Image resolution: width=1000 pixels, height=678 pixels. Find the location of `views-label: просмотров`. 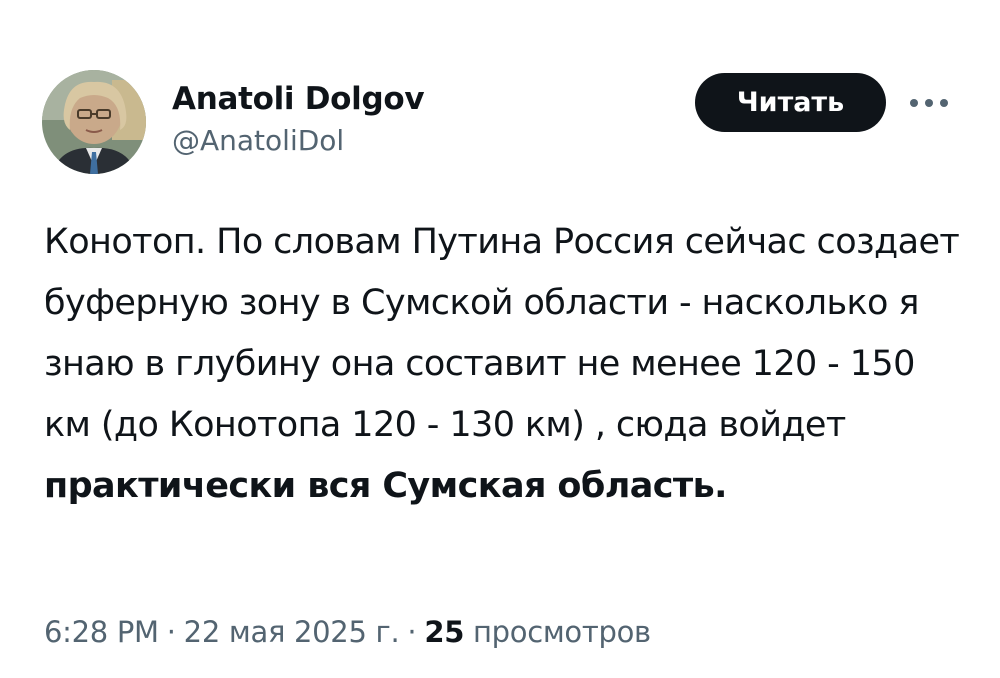

views-label: просмотров is located at coordinates (562, 632).